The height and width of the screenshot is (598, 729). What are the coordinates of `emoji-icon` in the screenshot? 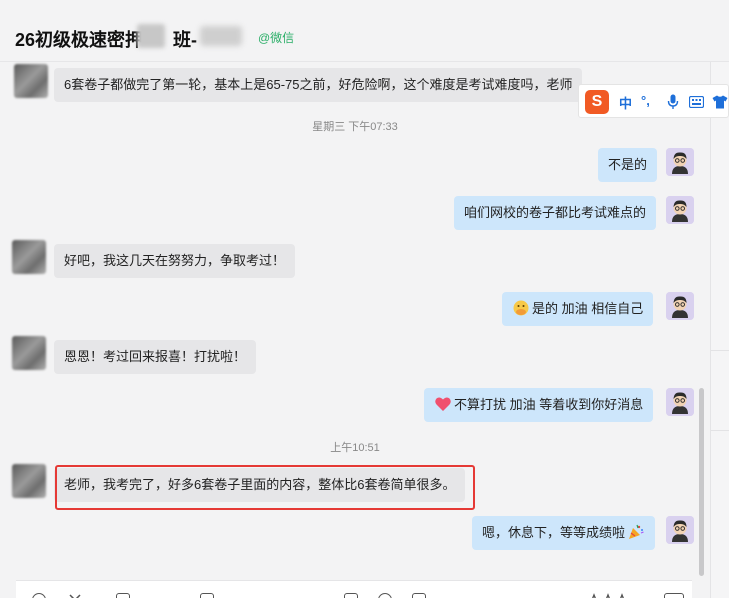 It's located at (39, 595).